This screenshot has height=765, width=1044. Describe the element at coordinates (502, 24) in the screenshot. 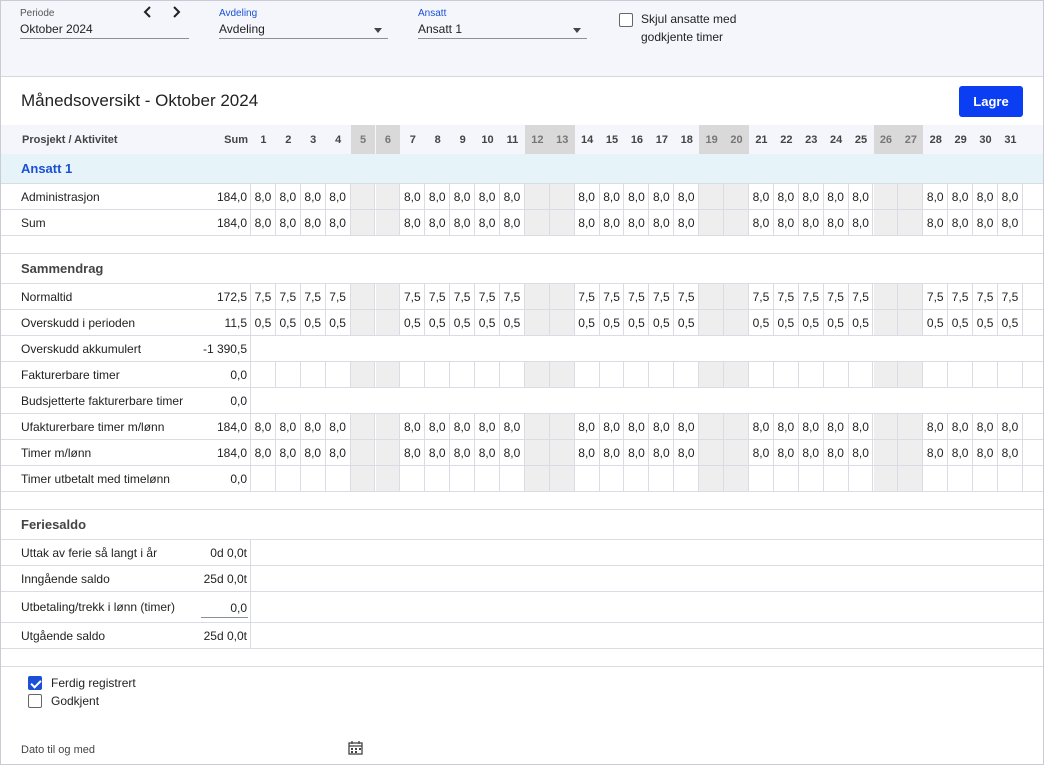

I see `employee-select: Ansatt Ansatt 1` at that location.